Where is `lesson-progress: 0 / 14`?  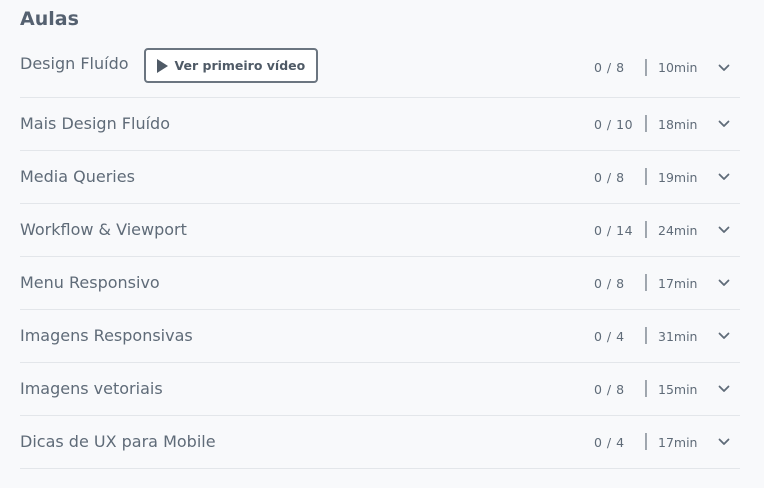 lesson-progress: 0 / 14 is located at coordinates (614, 230).